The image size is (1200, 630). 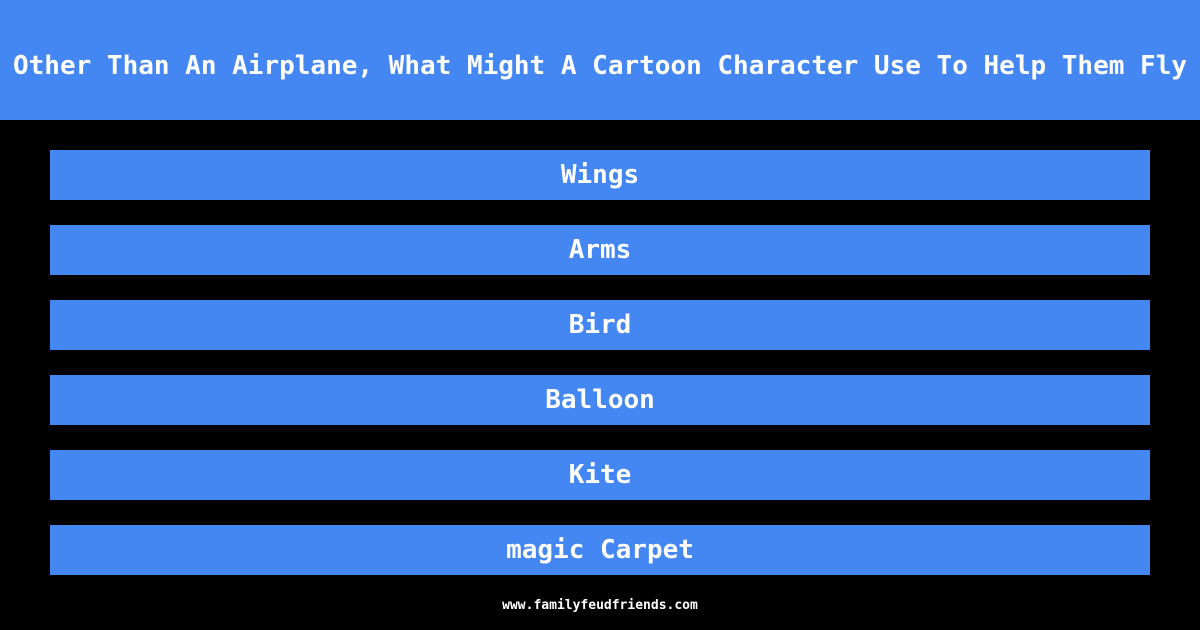 What do you see at coordinates (600, 475) in the screenshot?
I see `answer-bar: Kite` at bounding box center [600, 475].